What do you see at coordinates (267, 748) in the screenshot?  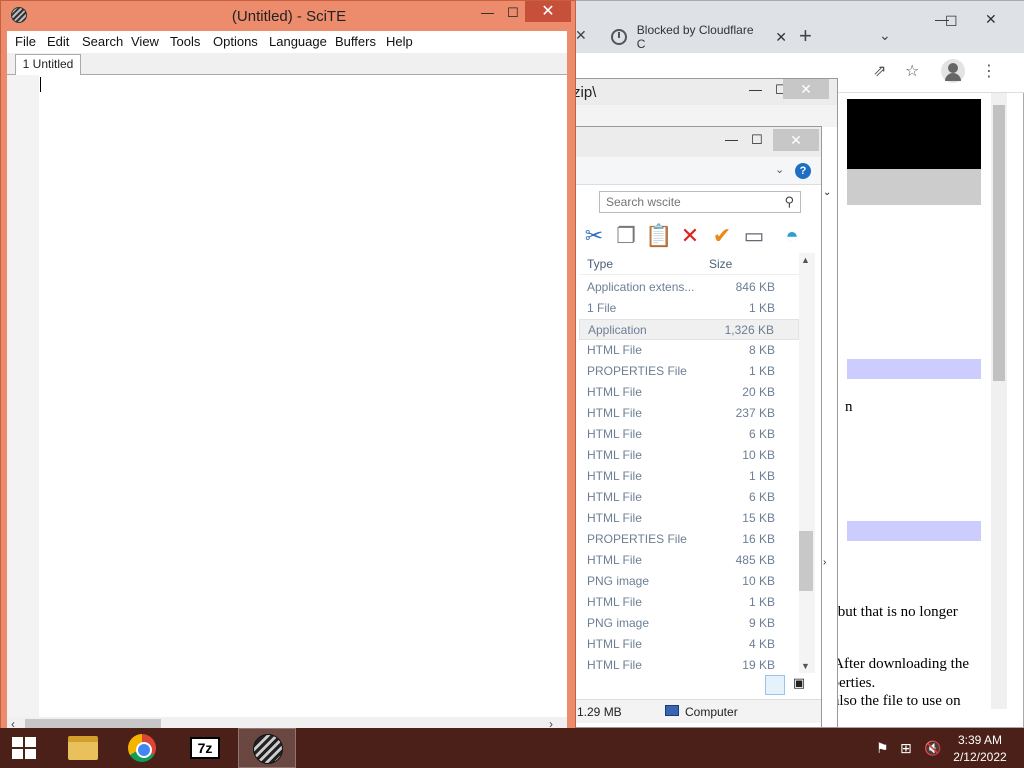 I see `taskbar-scite` at bounding box center [267, 748].